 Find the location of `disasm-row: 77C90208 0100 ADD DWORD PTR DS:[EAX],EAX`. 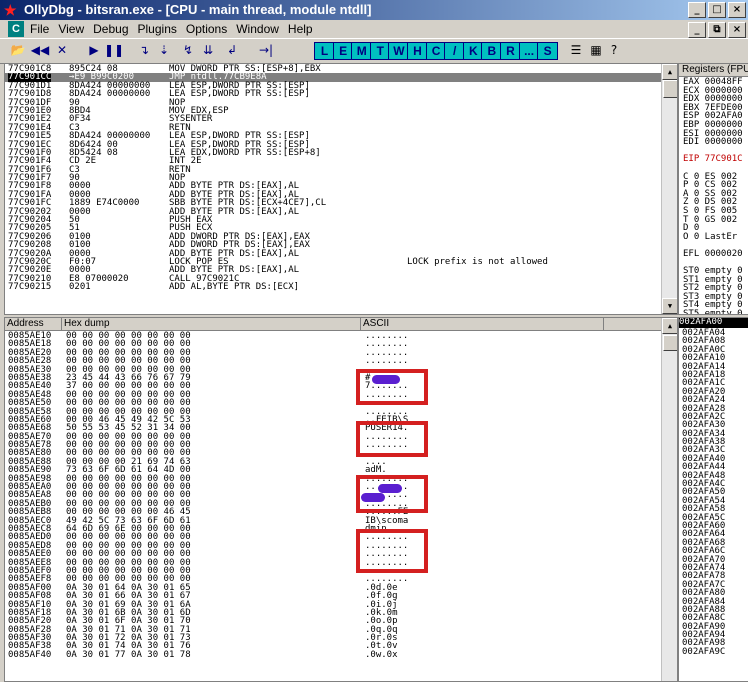

disasm-row: 77C90208 0100 ADD DWORD PTR DS:[EAX],EAX is located at coordinates (333, 244).